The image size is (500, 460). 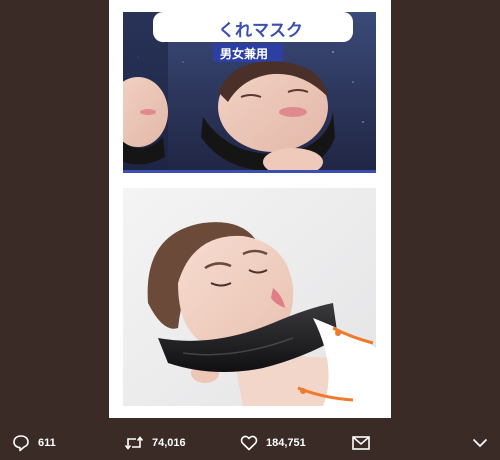 What do you see at coordinates (134, 443) in the screenshot?
I see `retweet-arrows-icon` at bounding box center [134, 443].